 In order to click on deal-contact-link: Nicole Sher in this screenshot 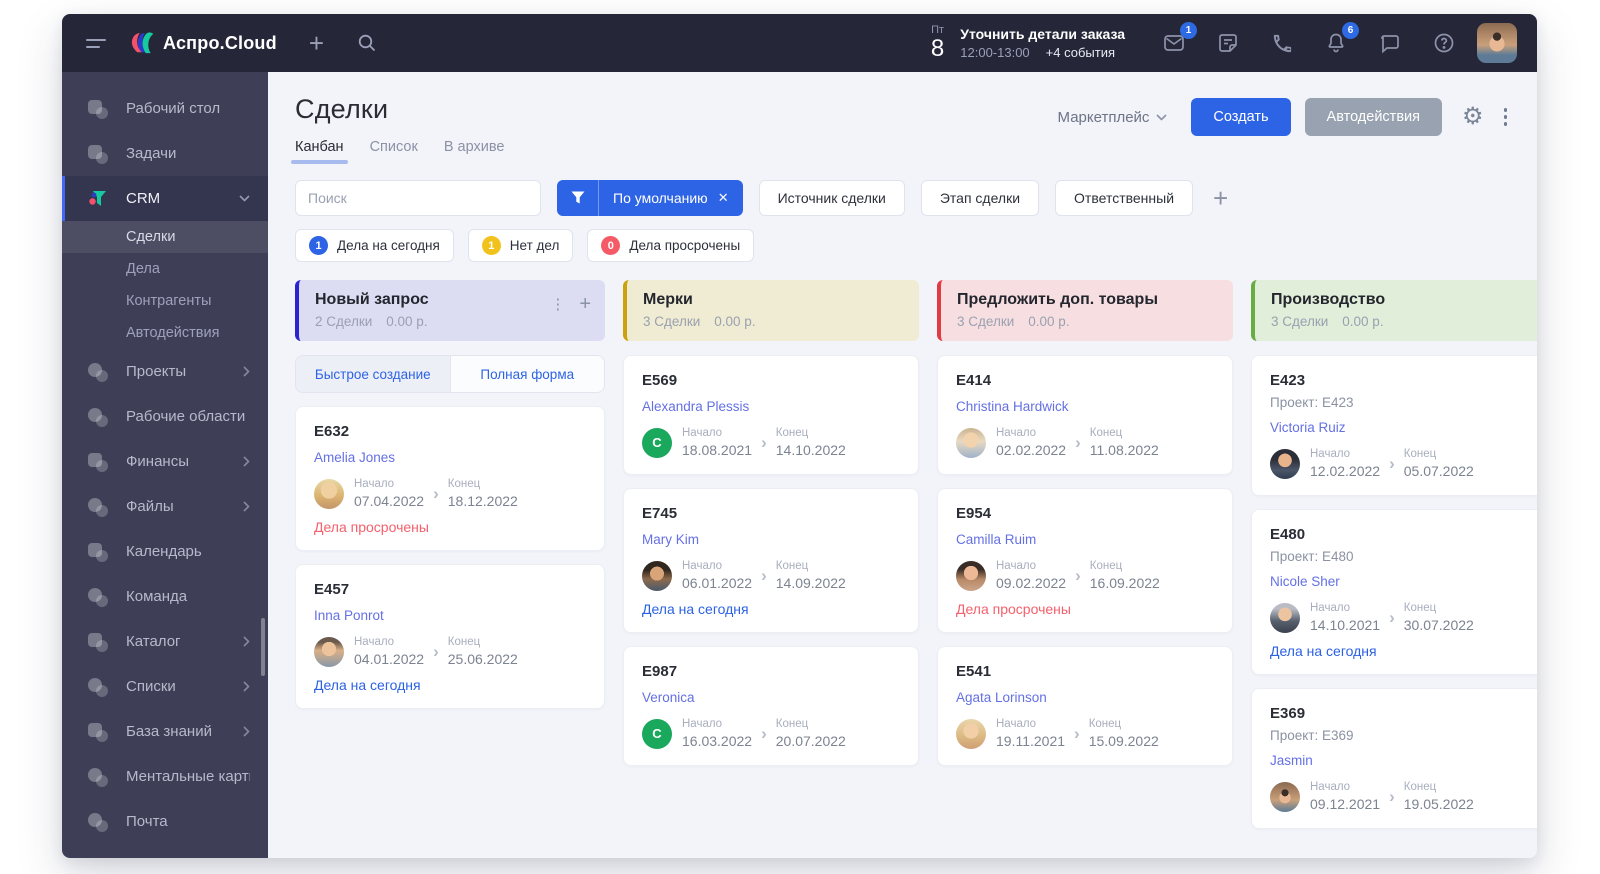, I will do `click(1305, 581)`.